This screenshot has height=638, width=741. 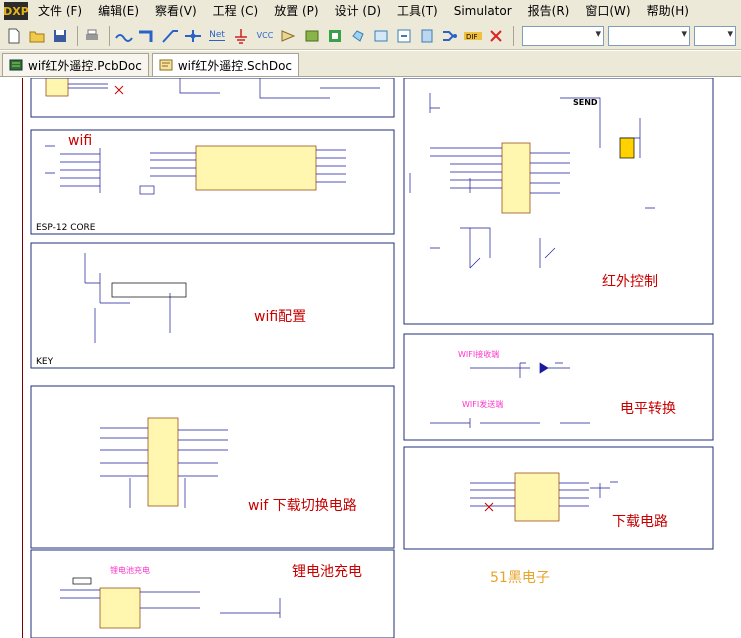 I want to click on download-block-title: 下载电路, so click(x=640, y=522).